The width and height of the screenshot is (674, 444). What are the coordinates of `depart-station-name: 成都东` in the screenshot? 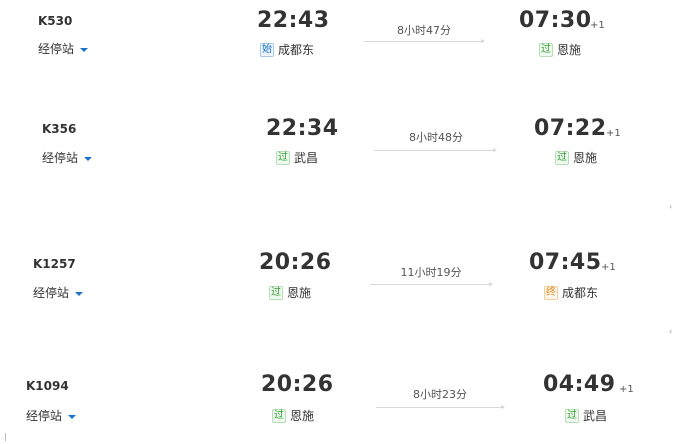 It's located at (296, 50).